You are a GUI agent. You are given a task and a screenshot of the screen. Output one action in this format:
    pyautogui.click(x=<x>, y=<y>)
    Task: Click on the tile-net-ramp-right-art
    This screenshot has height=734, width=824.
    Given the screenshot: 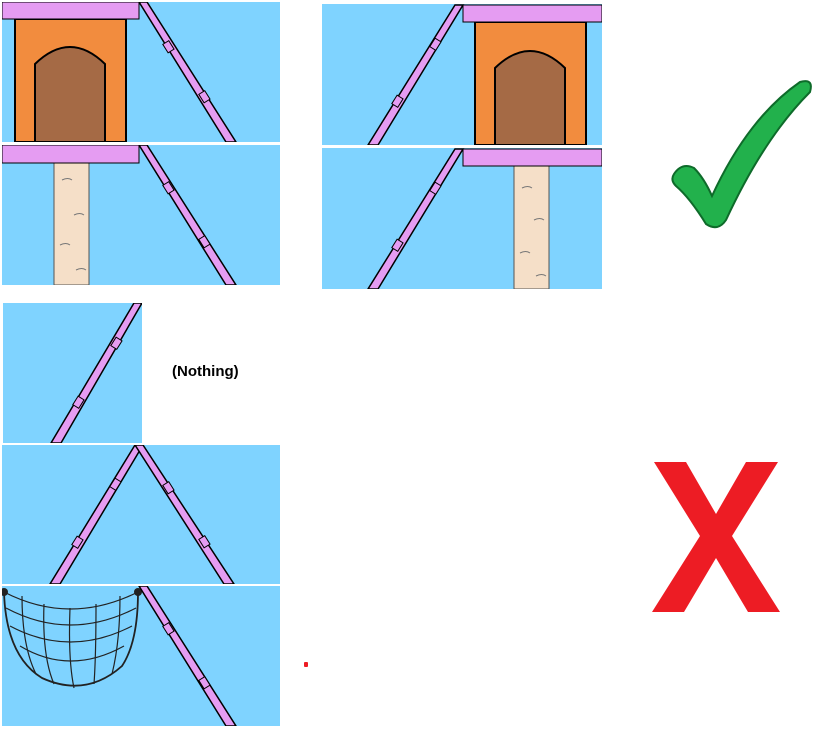 What is the action you would take?
    pyautogui.click(x=119, y=656)
    